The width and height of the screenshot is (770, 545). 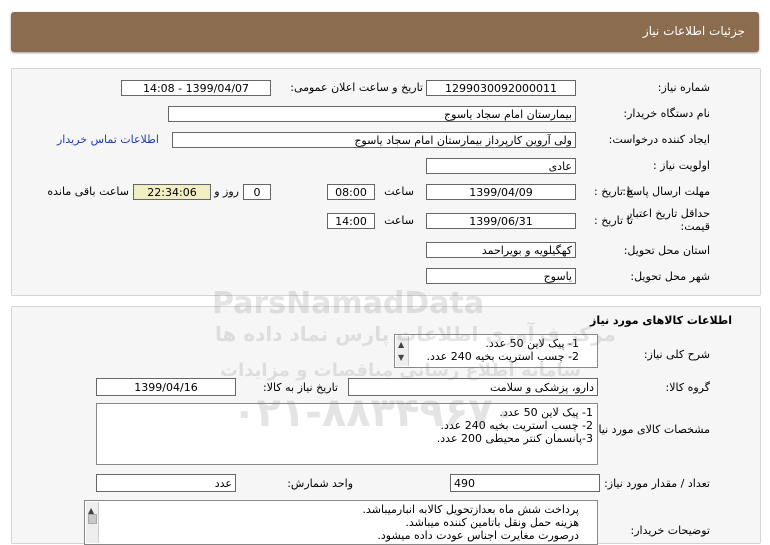 What do you see at coordinates (693, 31) in the screenshot?
I see `page-title: جزئیات اطلاعات نیاز` at bounding box center [693, 31].